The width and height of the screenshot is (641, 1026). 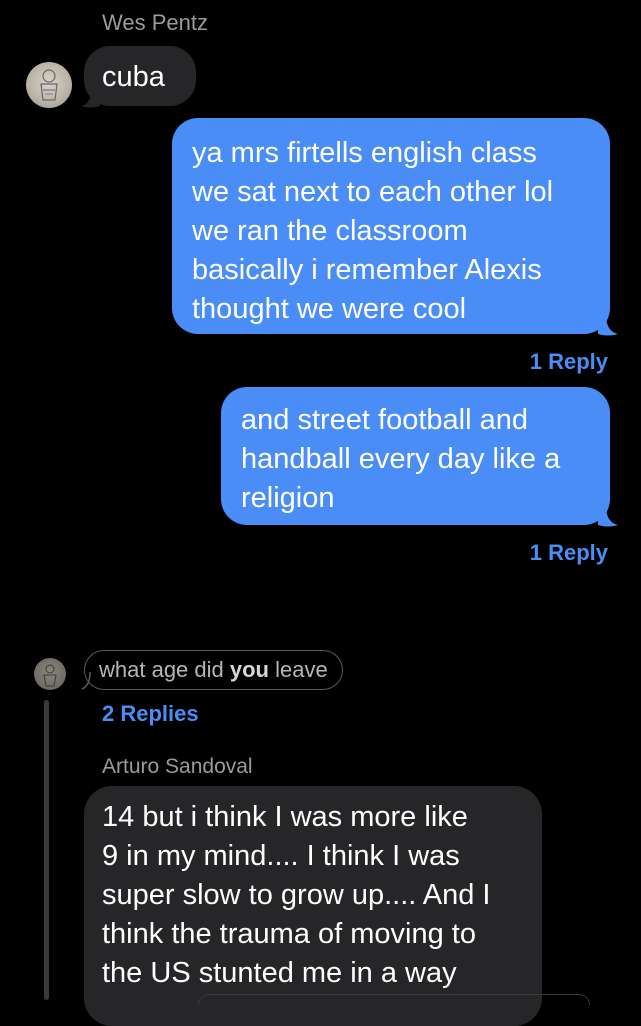 I want to click on message-line: the US stunted me in a way, so click(x=279, y=973).